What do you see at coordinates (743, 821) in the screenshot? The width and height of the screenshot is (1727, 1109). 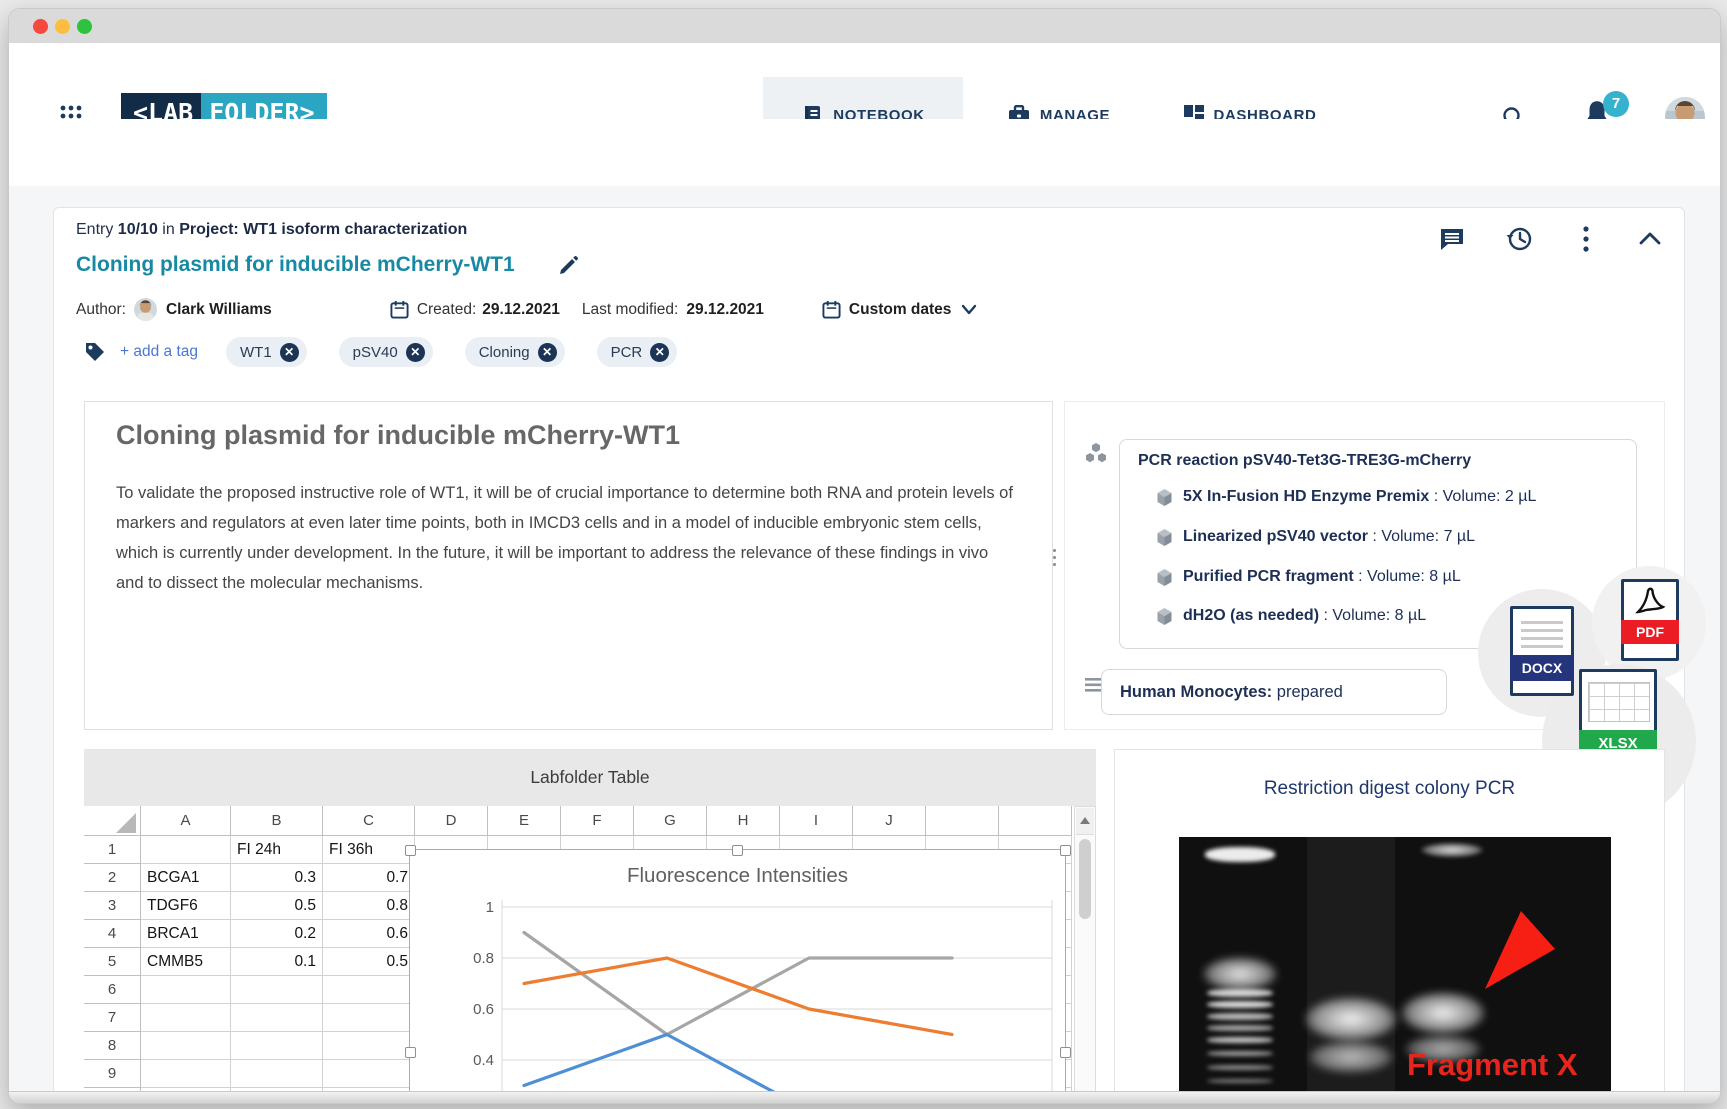 I see `sheet-header-cell: H` at bounding box center [743, 821].